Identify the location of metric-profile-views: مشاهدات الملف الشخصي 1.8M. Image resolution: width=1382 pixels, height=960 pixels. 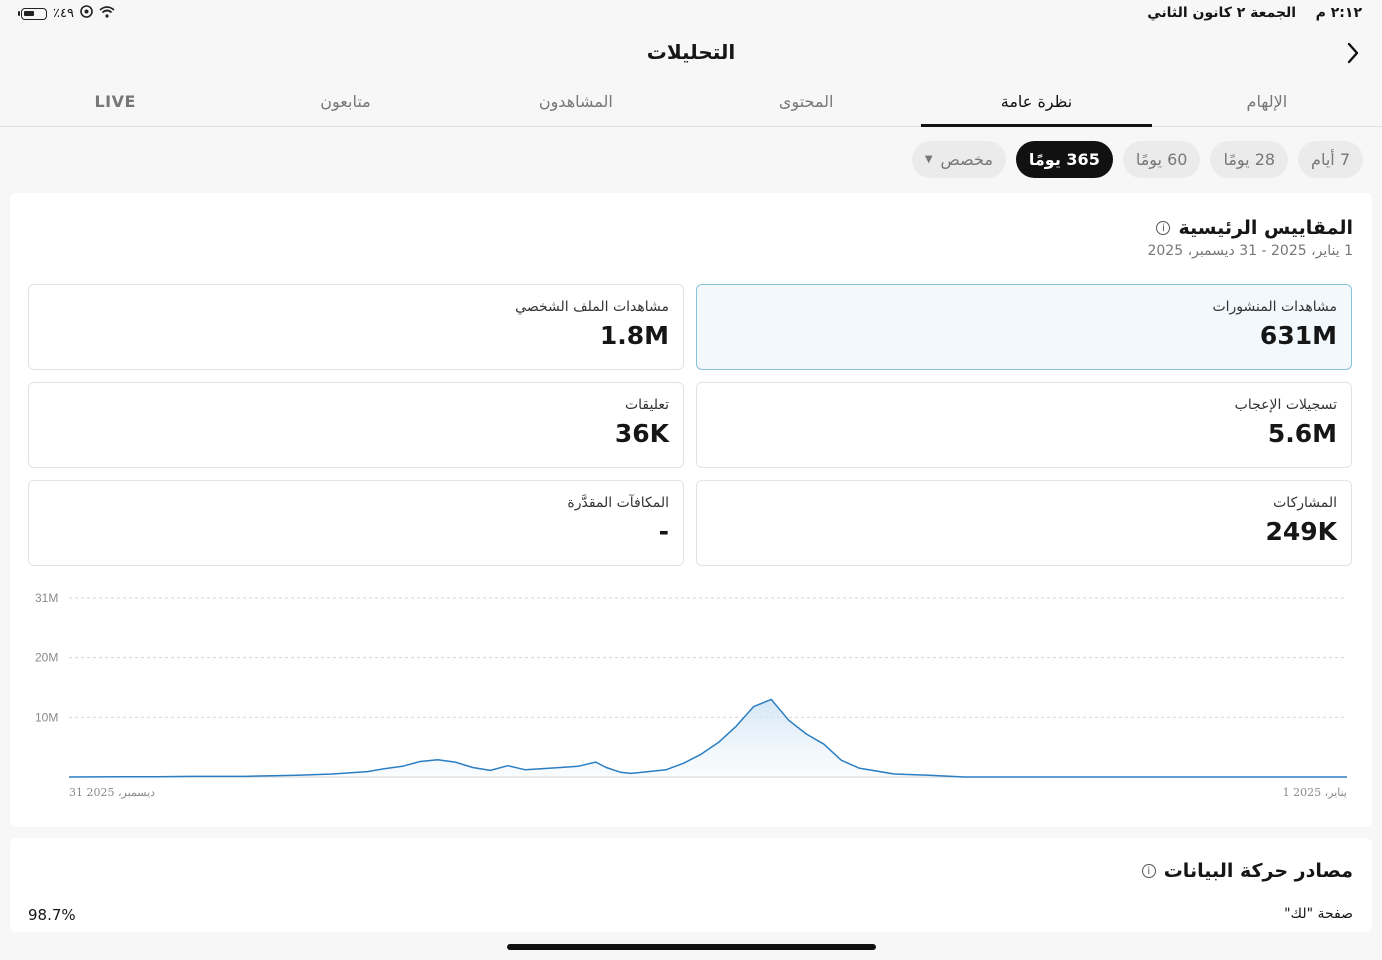
(356, 327).